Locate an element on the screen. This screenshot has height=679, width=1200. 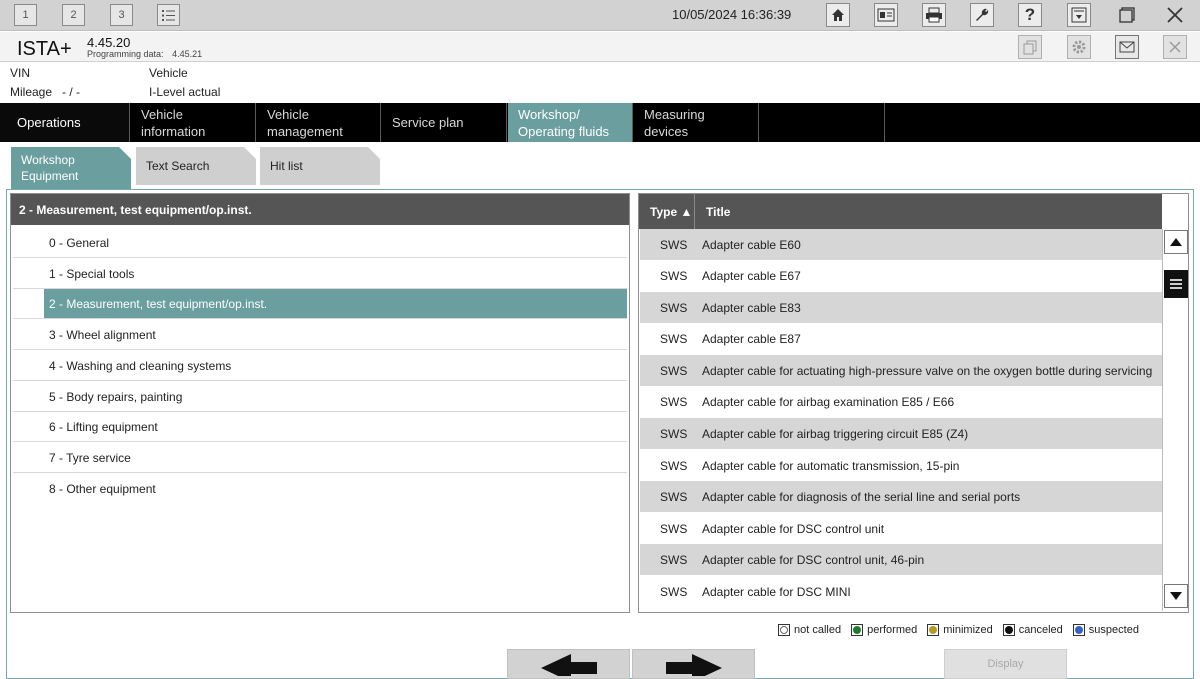
title-column-header: Title is located at coordinates (718, 211).